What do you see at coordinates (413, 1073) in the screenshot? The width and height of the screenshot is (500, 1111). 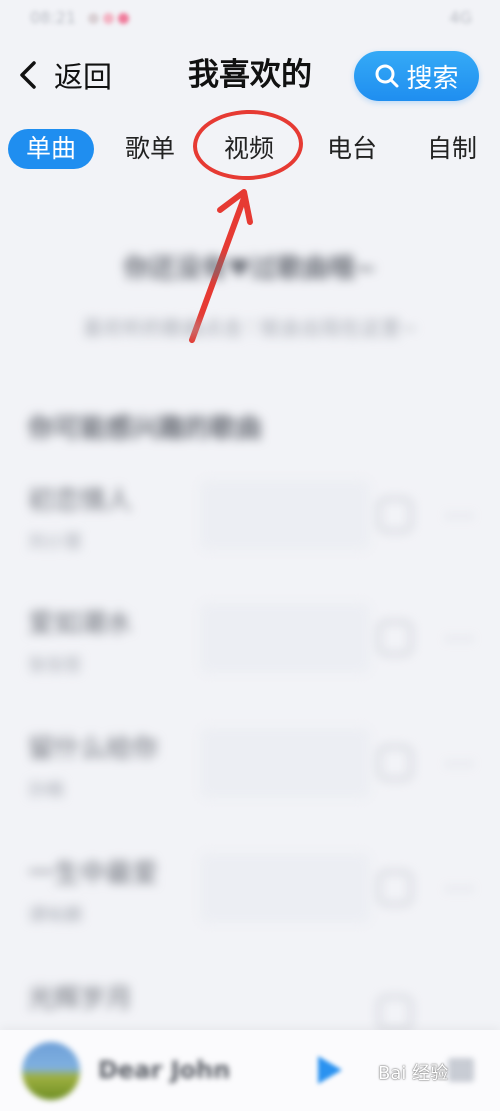 I see `watermark-text: Bai 经验` at bounding box center [413, 1073].